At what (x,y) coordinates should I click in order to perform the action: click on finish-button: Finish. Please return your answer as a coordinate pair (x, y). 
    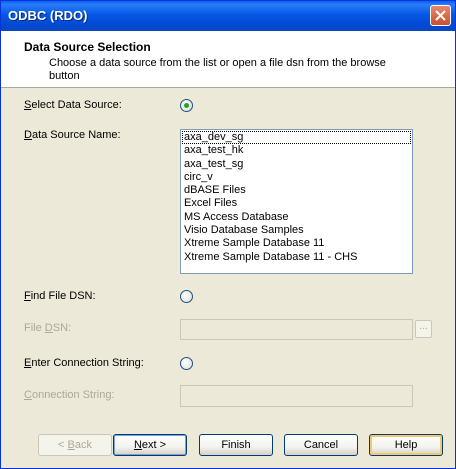
    Looking at the image, I should click on (236, 445).